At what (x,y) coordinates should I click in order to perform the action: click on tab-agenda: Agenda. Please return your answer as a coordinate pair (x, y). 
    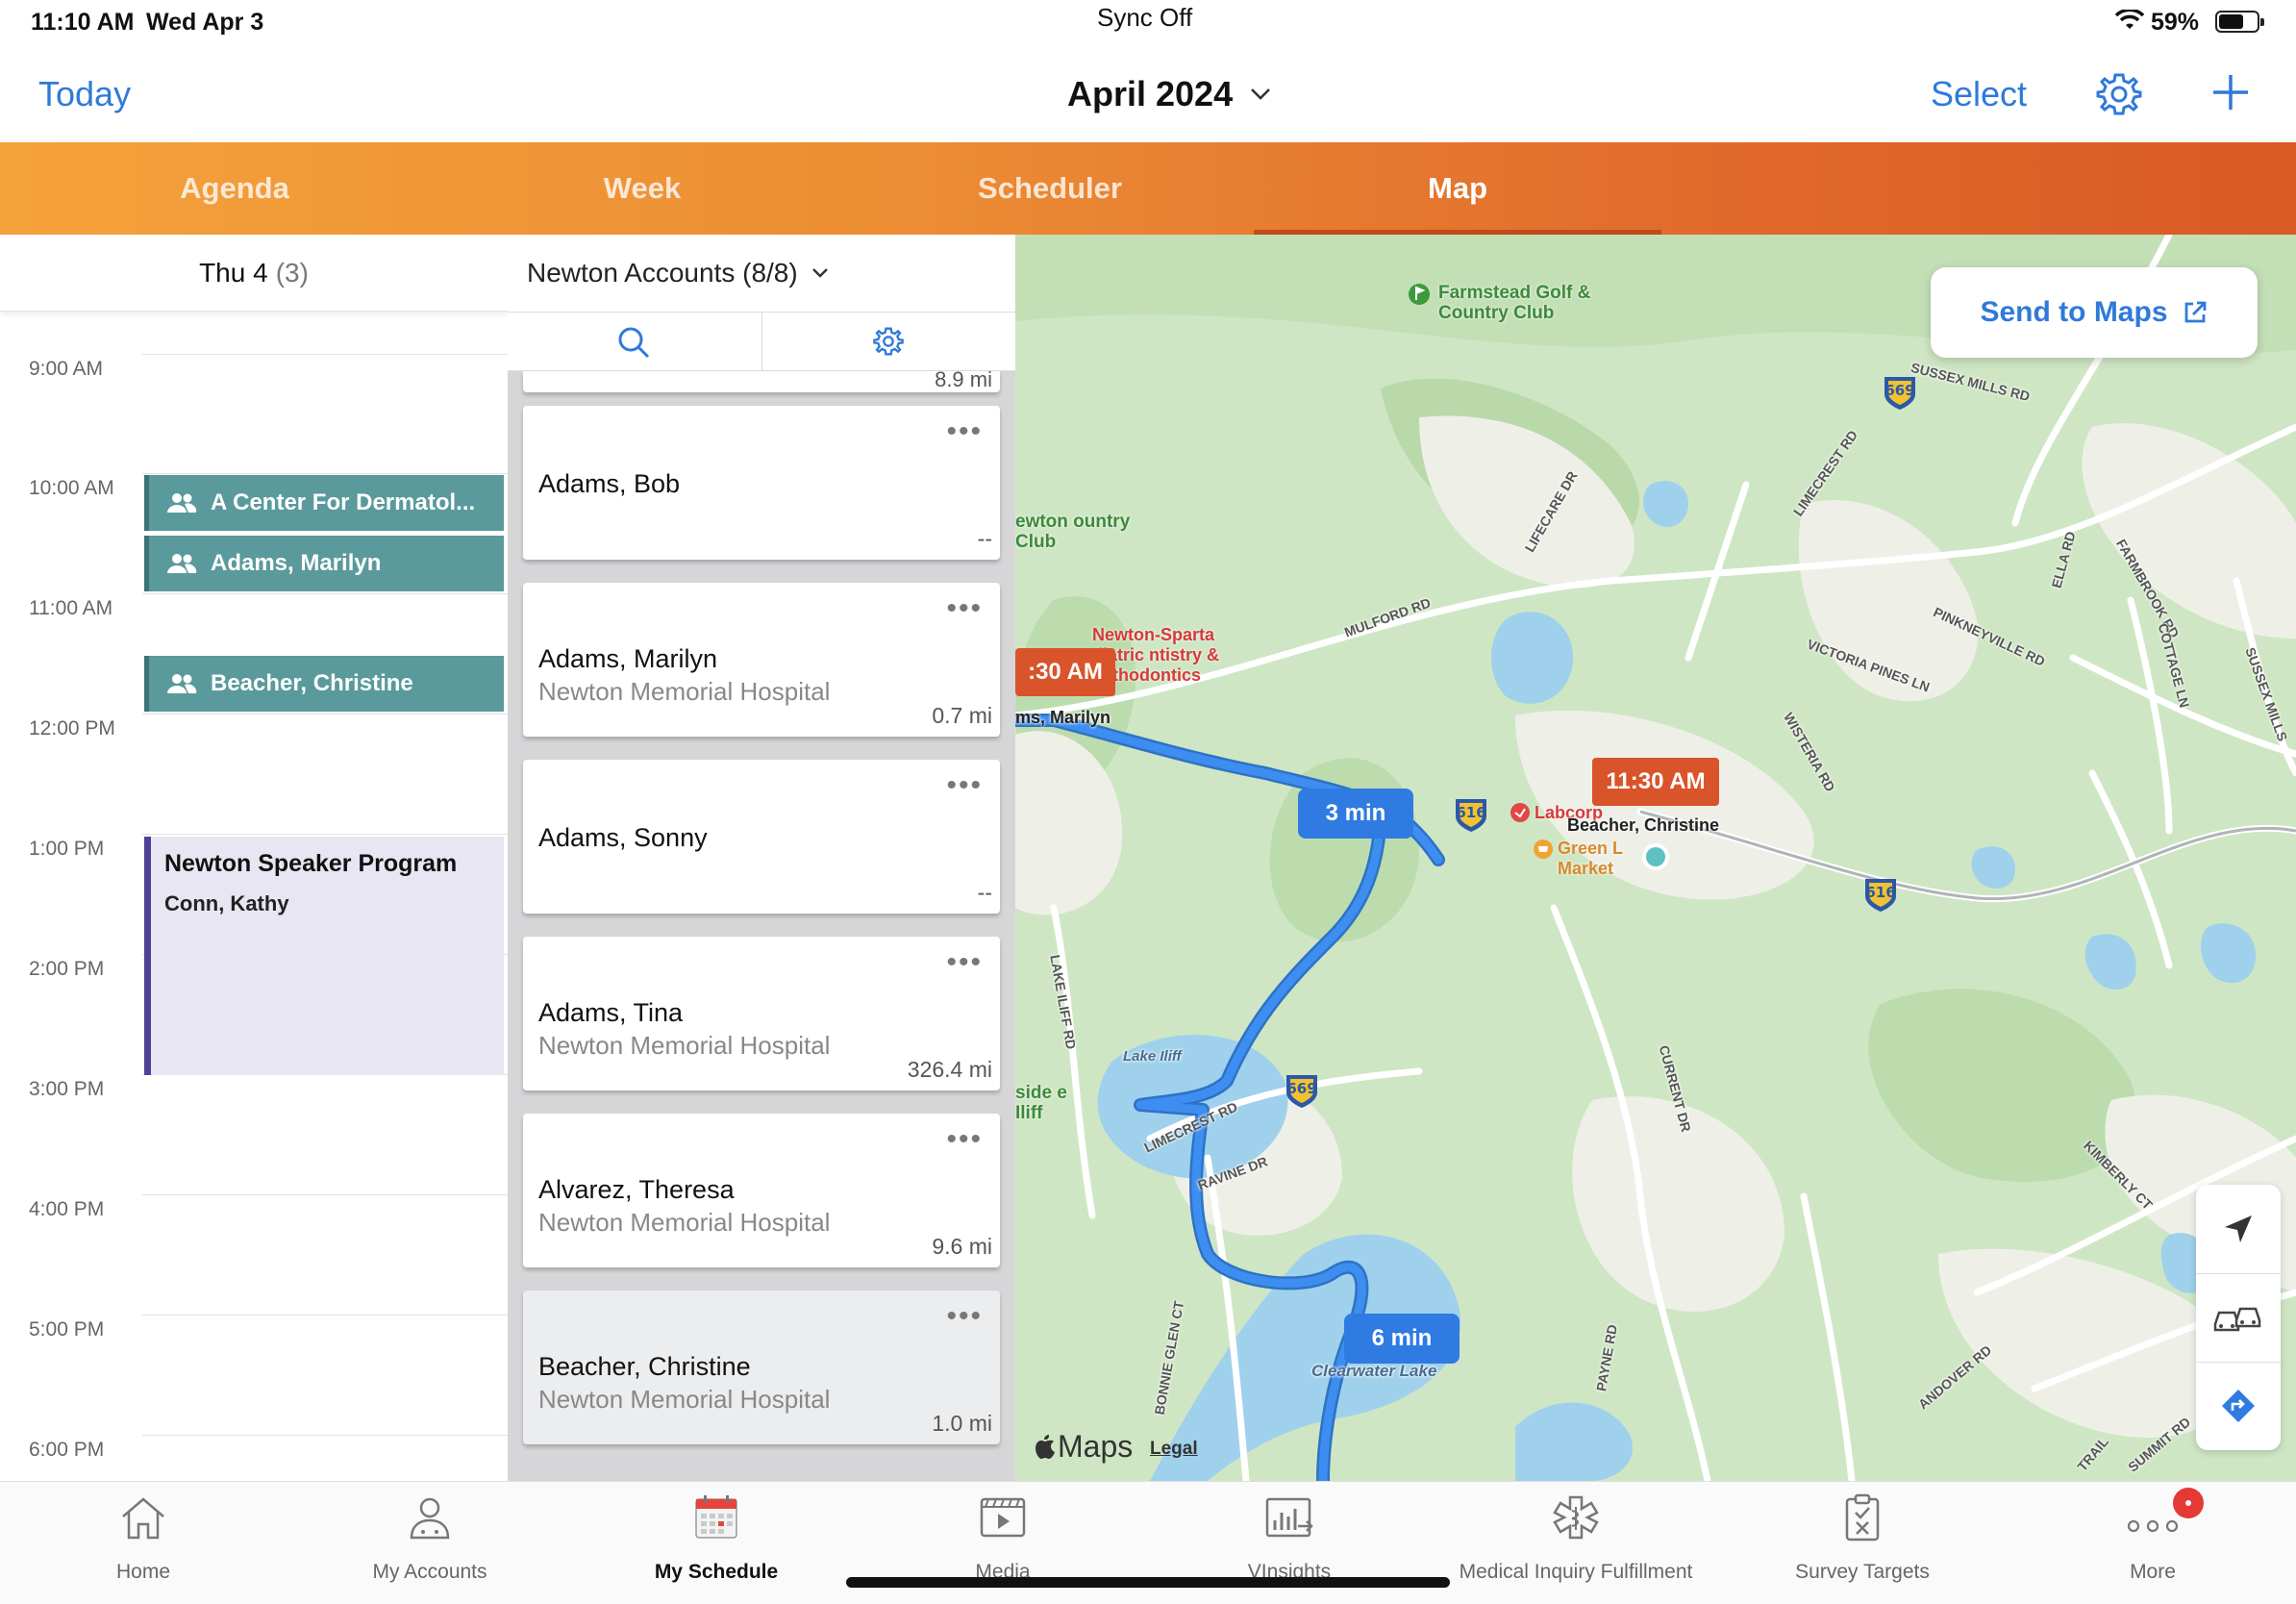
    Looking at the image, I should click on (234, 188).